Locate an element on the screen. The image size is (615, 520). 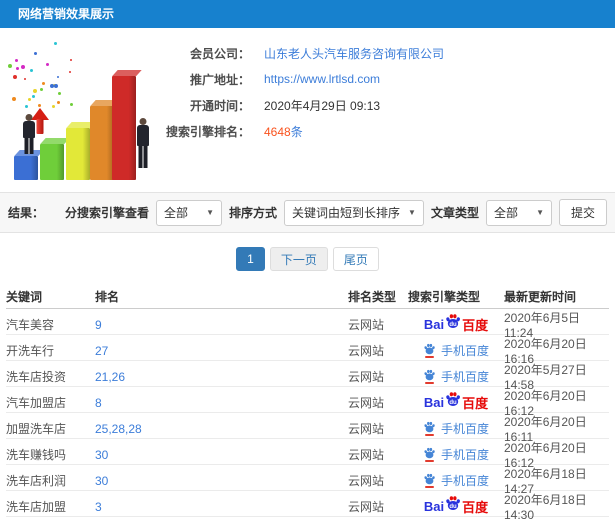
rank-link: 8 is located at coordinates (98, 403).